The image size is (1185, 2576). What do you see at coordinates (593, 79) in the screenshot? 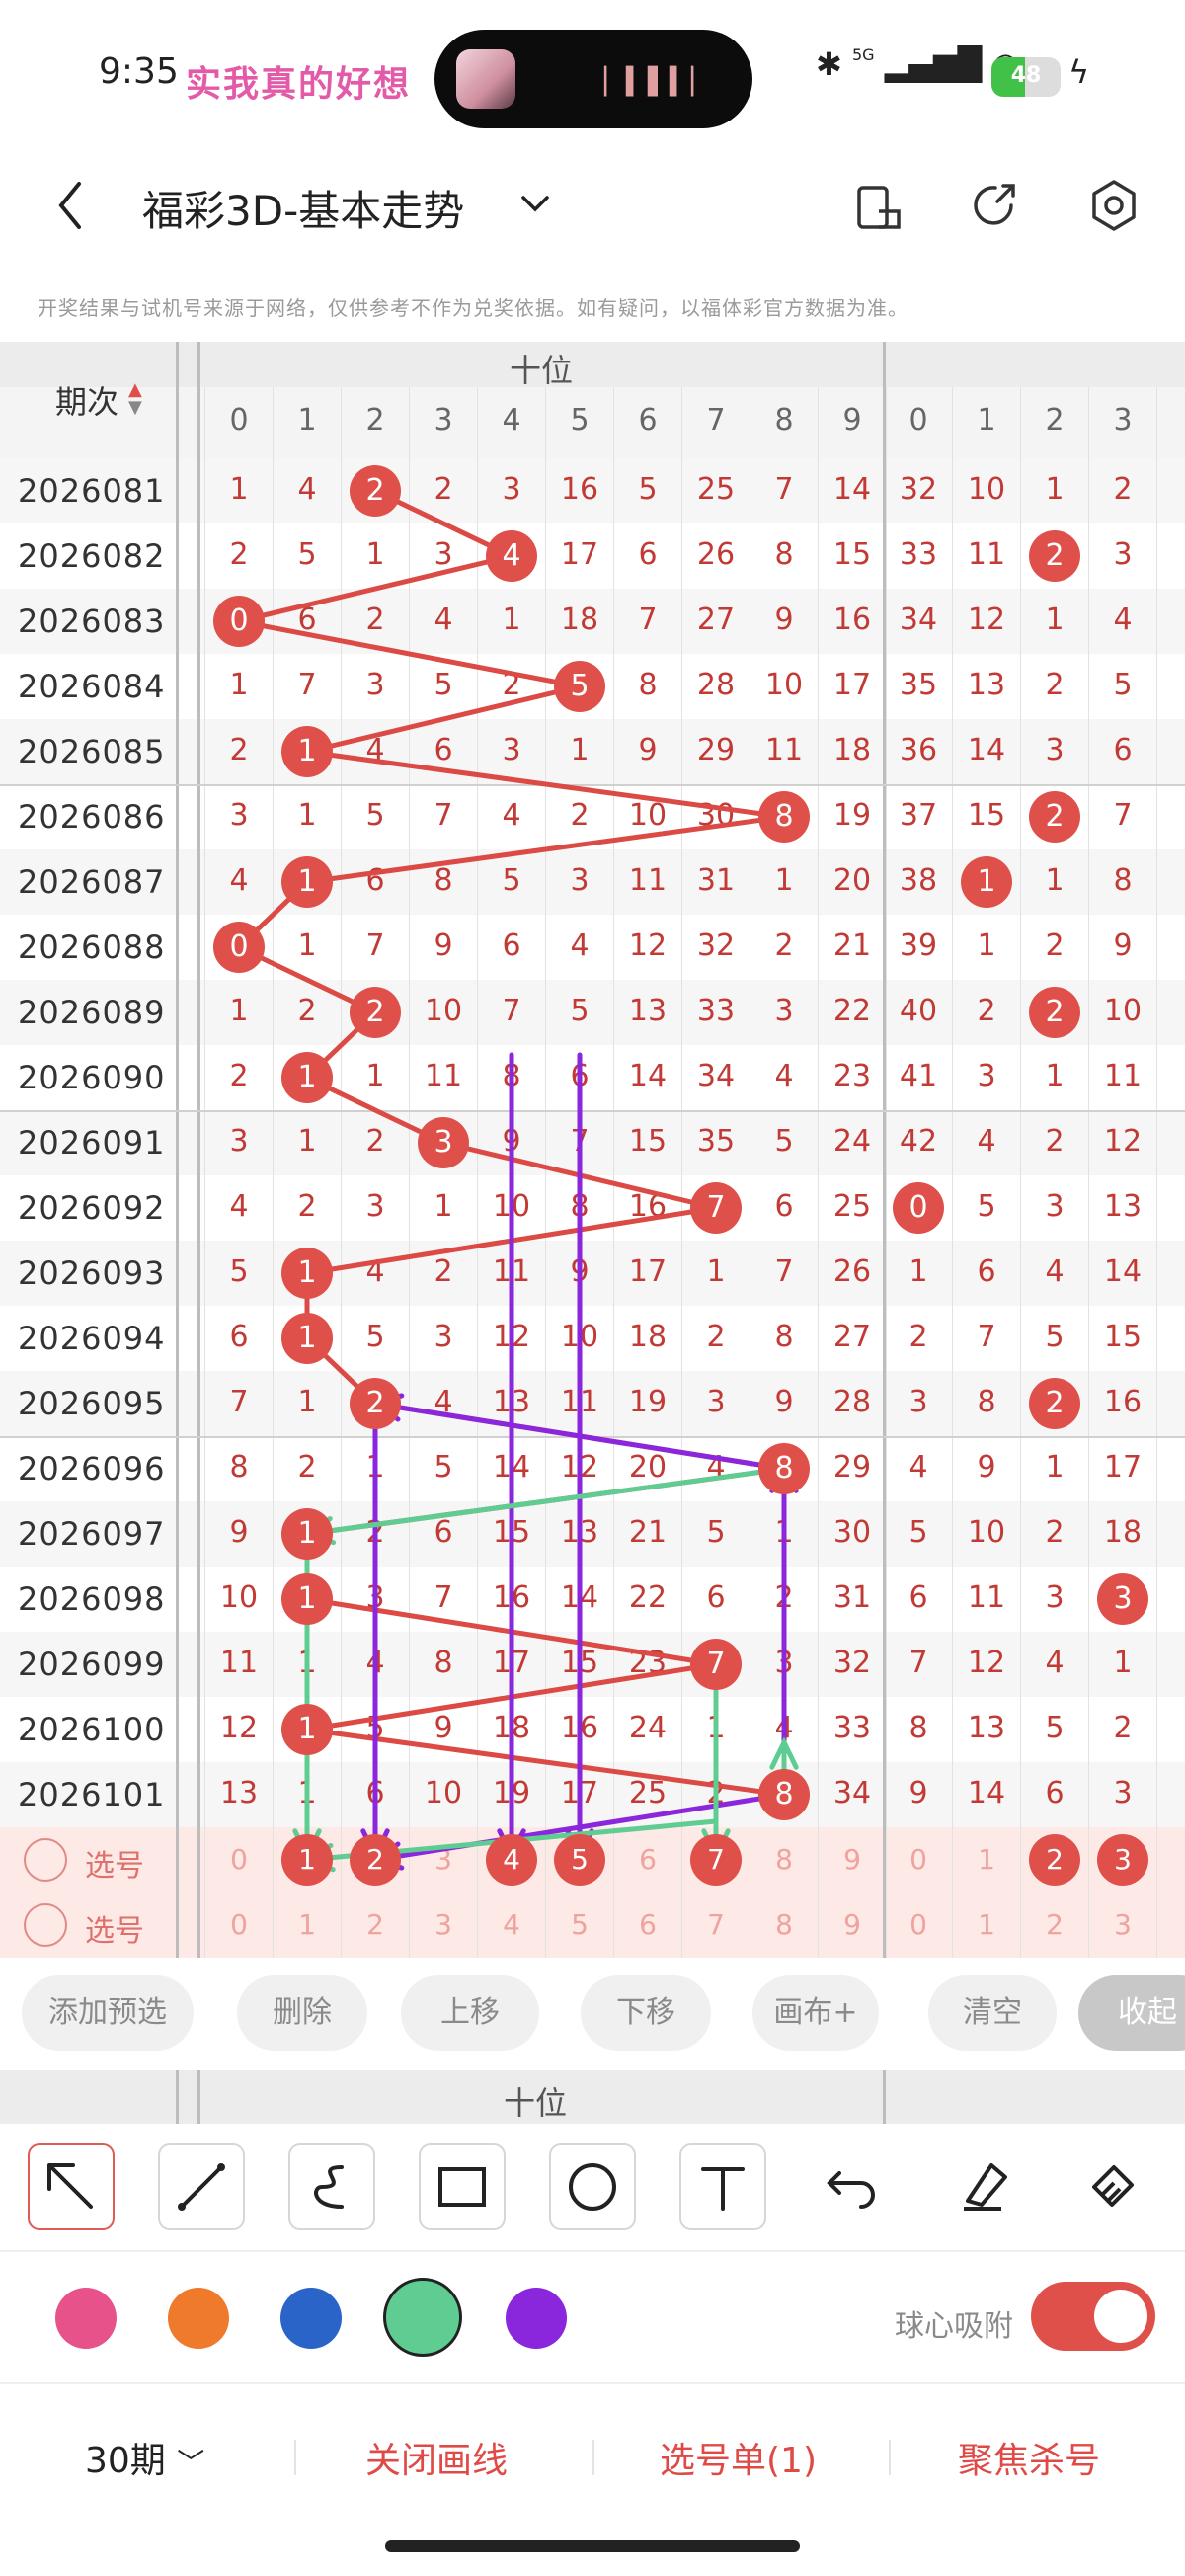
I see `dynamic-island: ▏▍▌▍▏` at bounding box center [593, 79].